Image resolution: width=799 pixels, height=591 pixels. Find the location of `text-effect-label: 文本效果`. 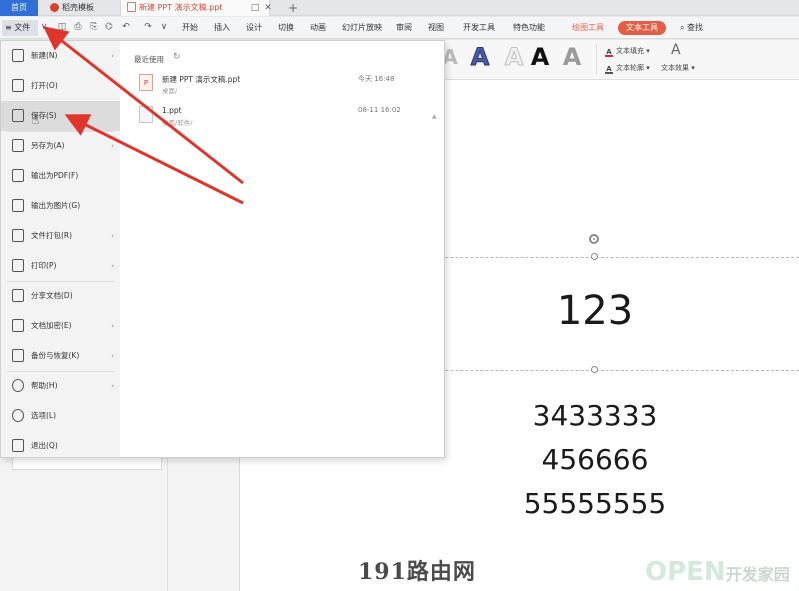

text-effect-label: 文本效果 is located at coordinates (675, 68).